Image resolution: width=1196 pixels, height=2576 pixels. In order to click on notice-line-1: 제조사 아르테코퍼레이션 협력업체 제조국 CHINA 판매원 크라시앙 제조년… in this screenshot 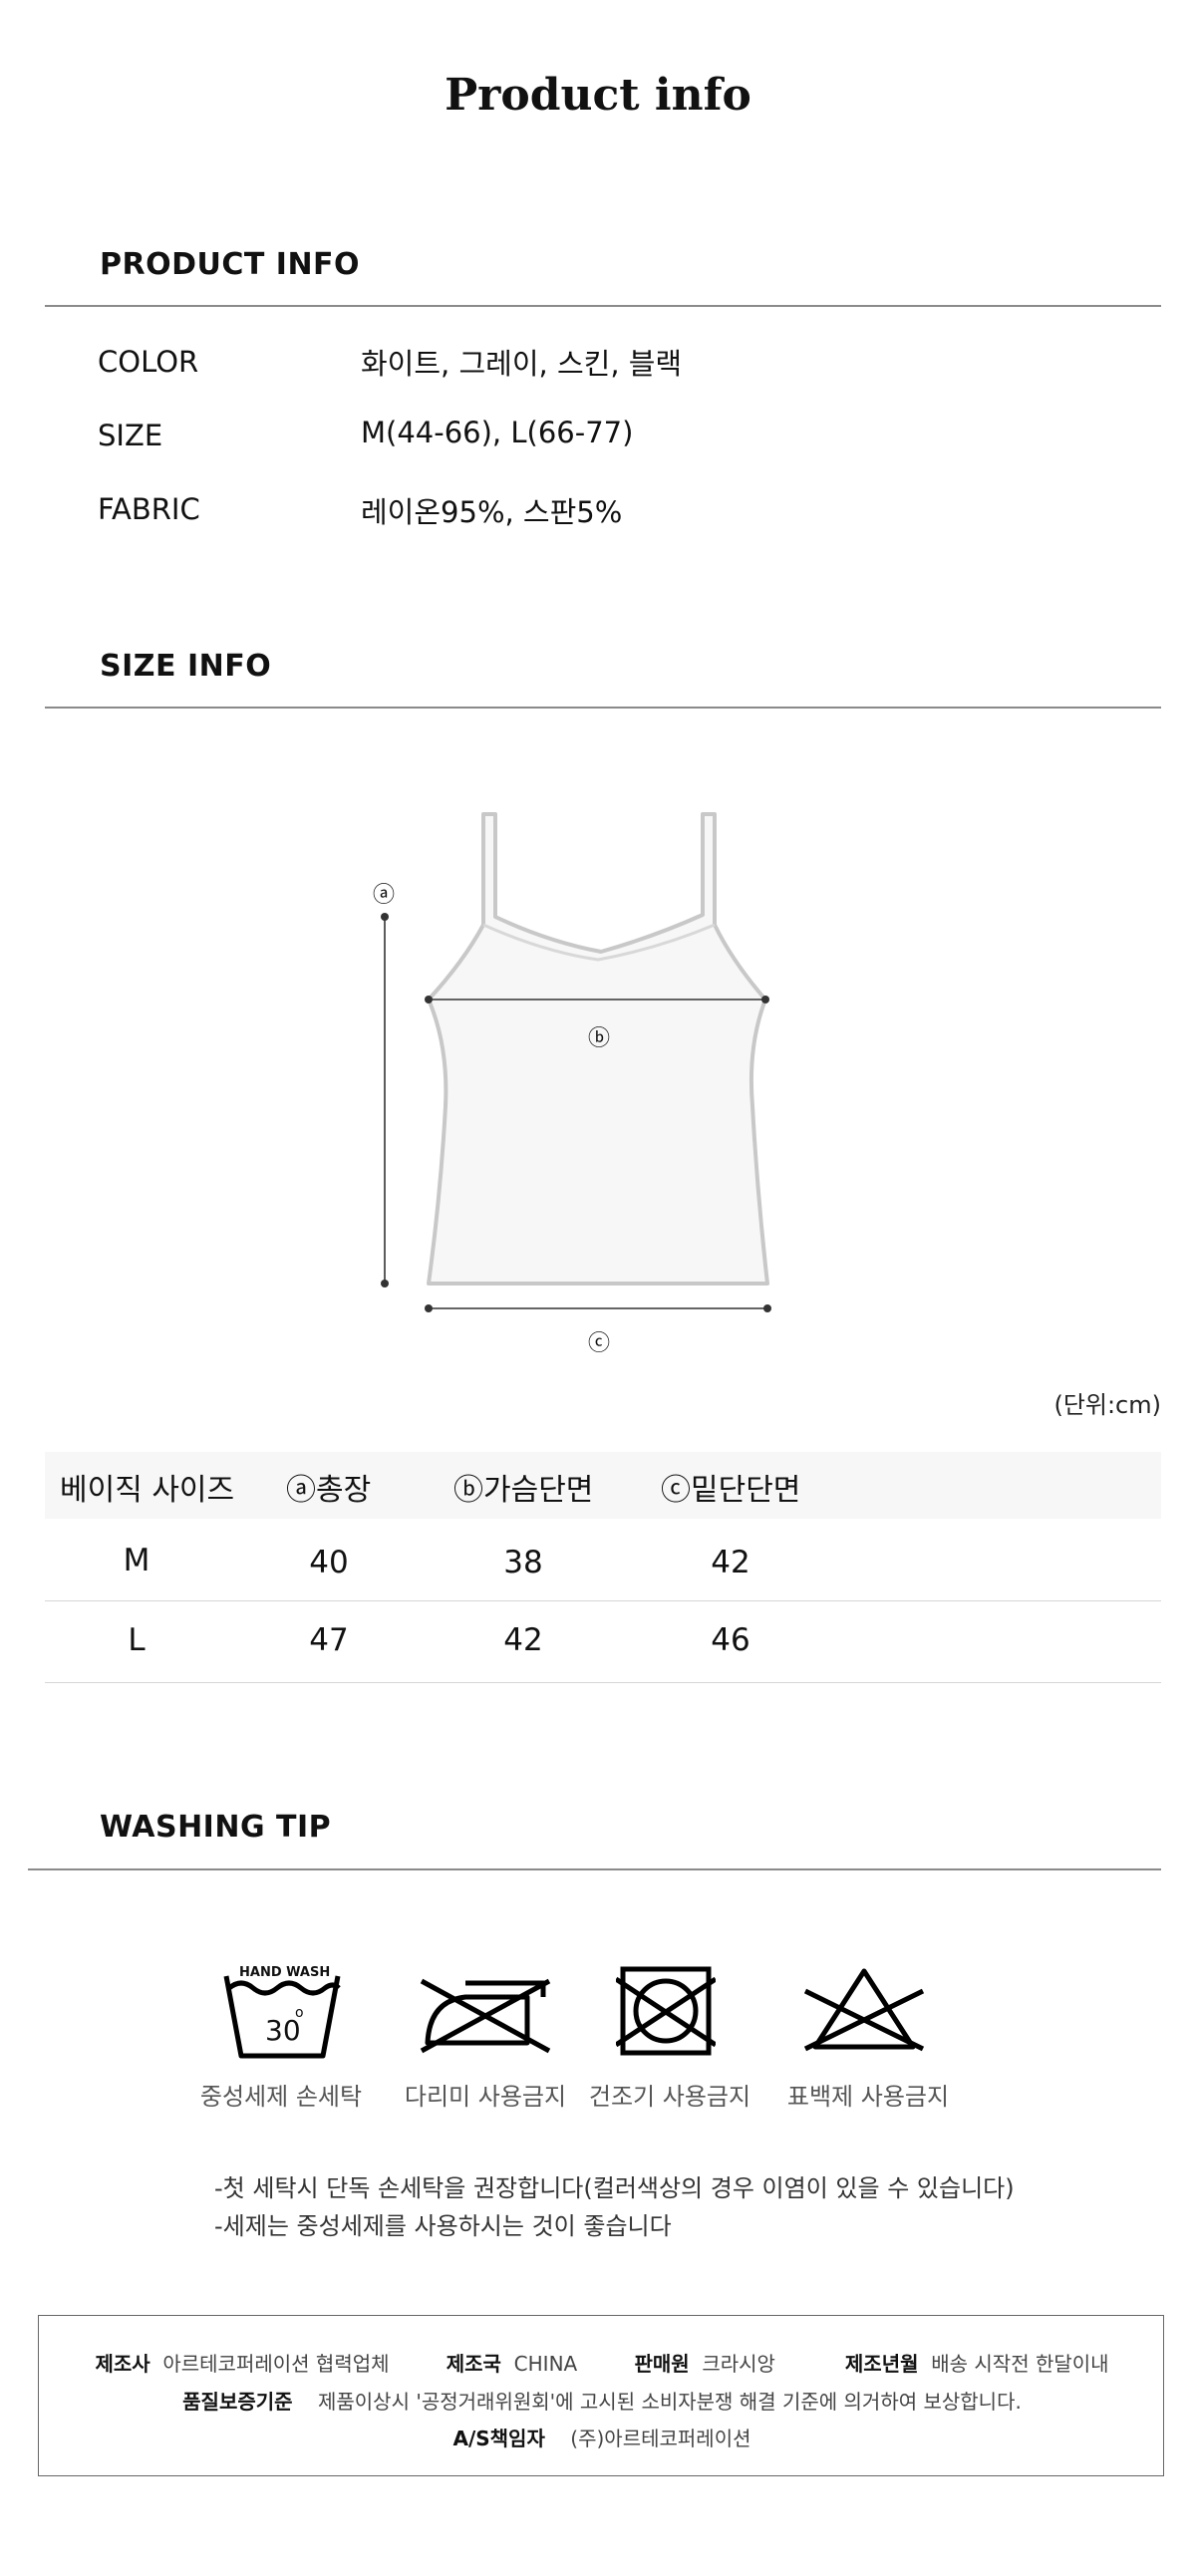, I will do `click(602, 2362)`.